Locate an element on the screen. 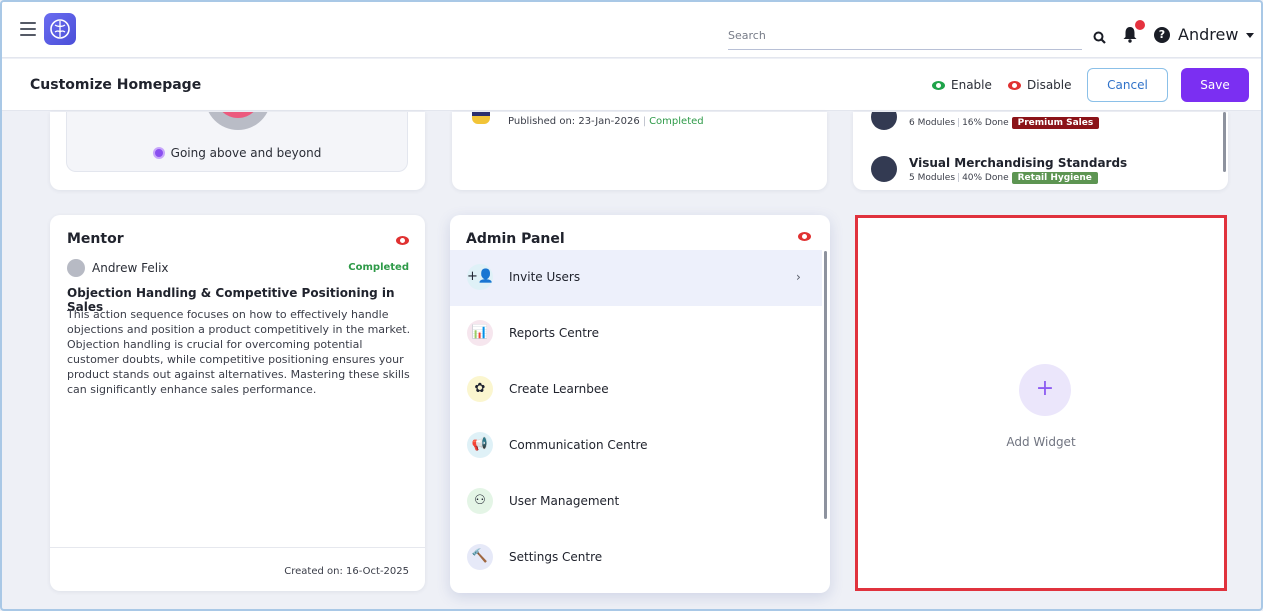 The height and width of the screenshot is (611, 1263). reports-icon: 📊 is located at coordinates (480, 333).